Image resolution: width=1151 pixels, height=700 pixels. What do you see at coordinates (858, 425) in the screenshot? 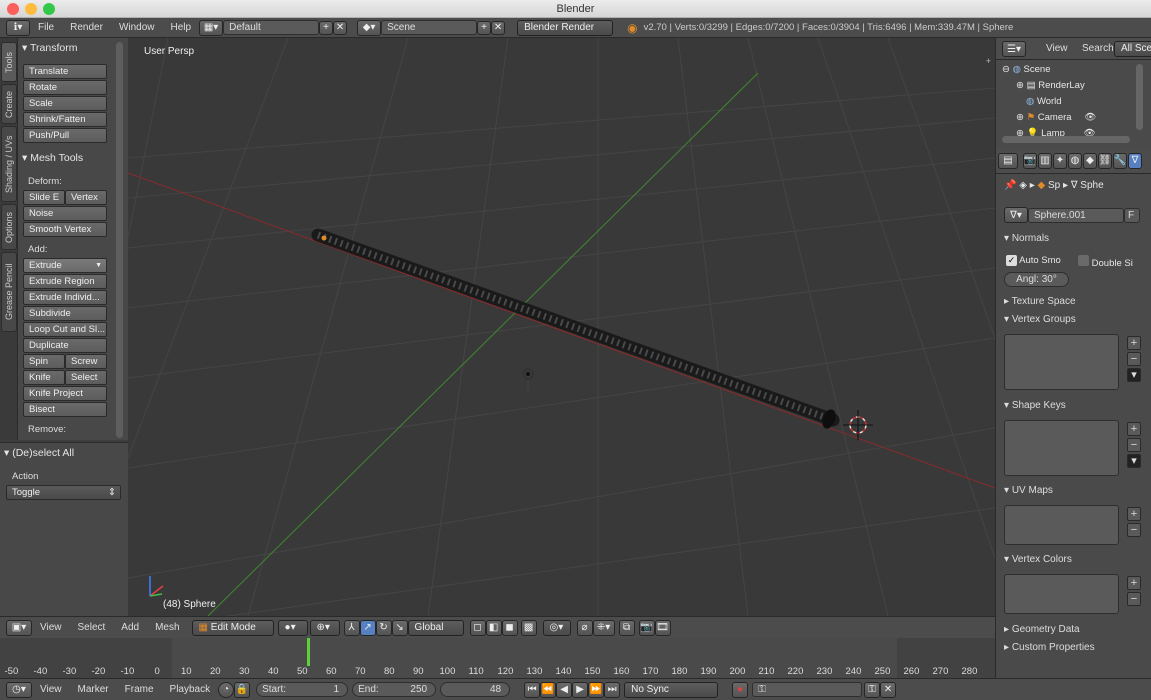
I see `3d-cursor-icon` at bounding box center [858, 425].